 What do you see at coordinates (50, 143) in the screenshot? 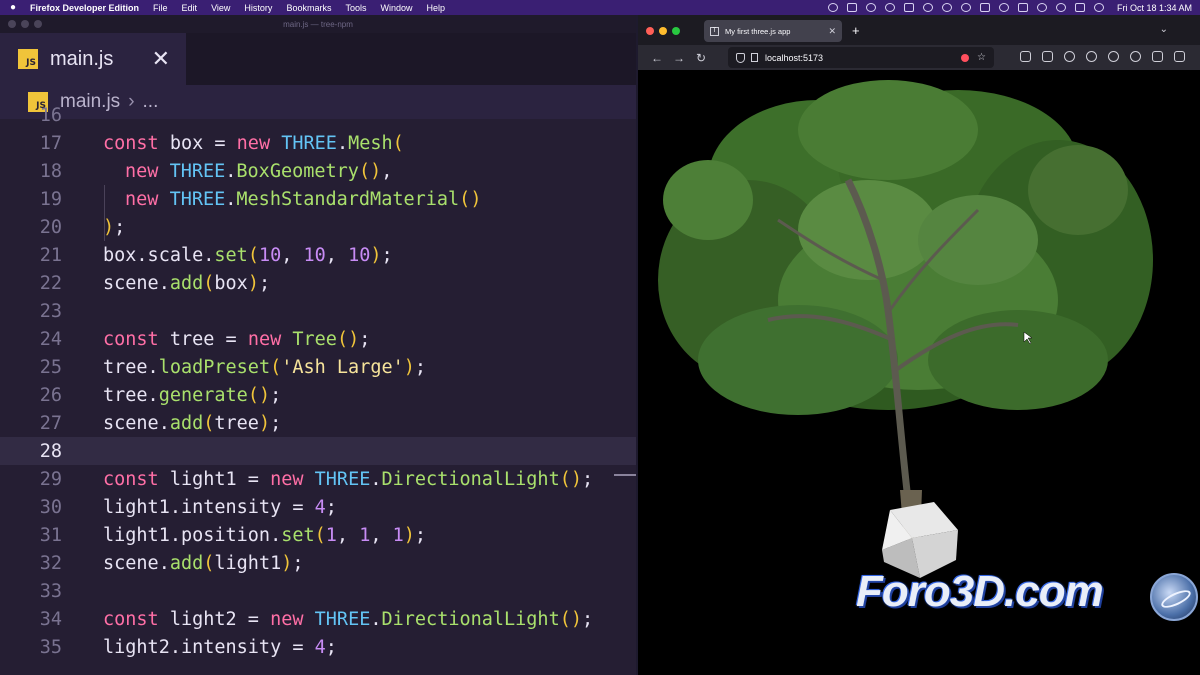
I see `line-number: 17` at bounding box center [50, 143].